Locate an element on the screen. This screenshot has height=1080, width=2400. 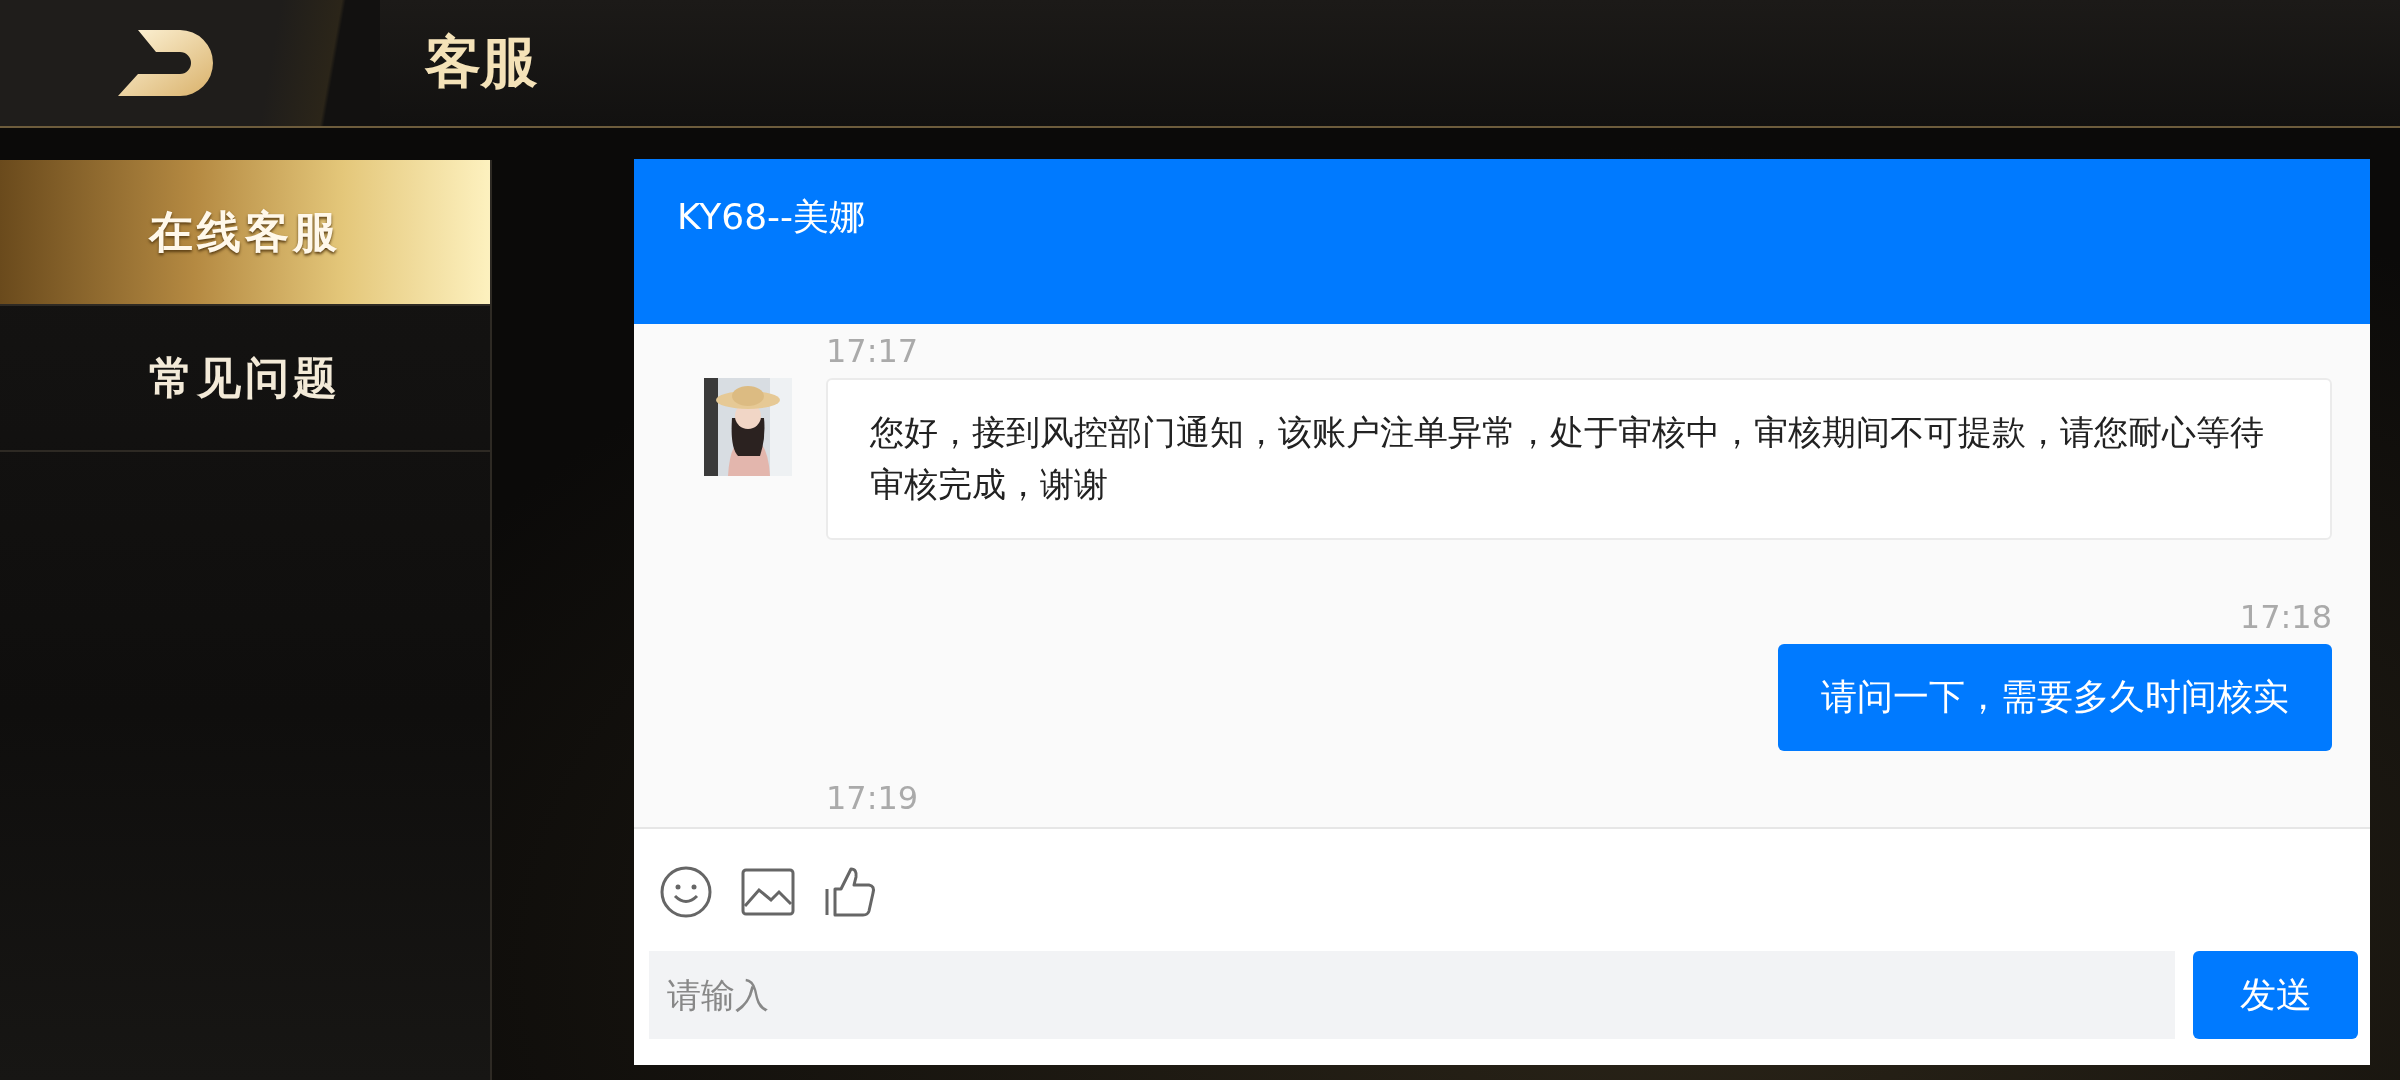
send-button: 发送 is located at coordinates (2275, 995).